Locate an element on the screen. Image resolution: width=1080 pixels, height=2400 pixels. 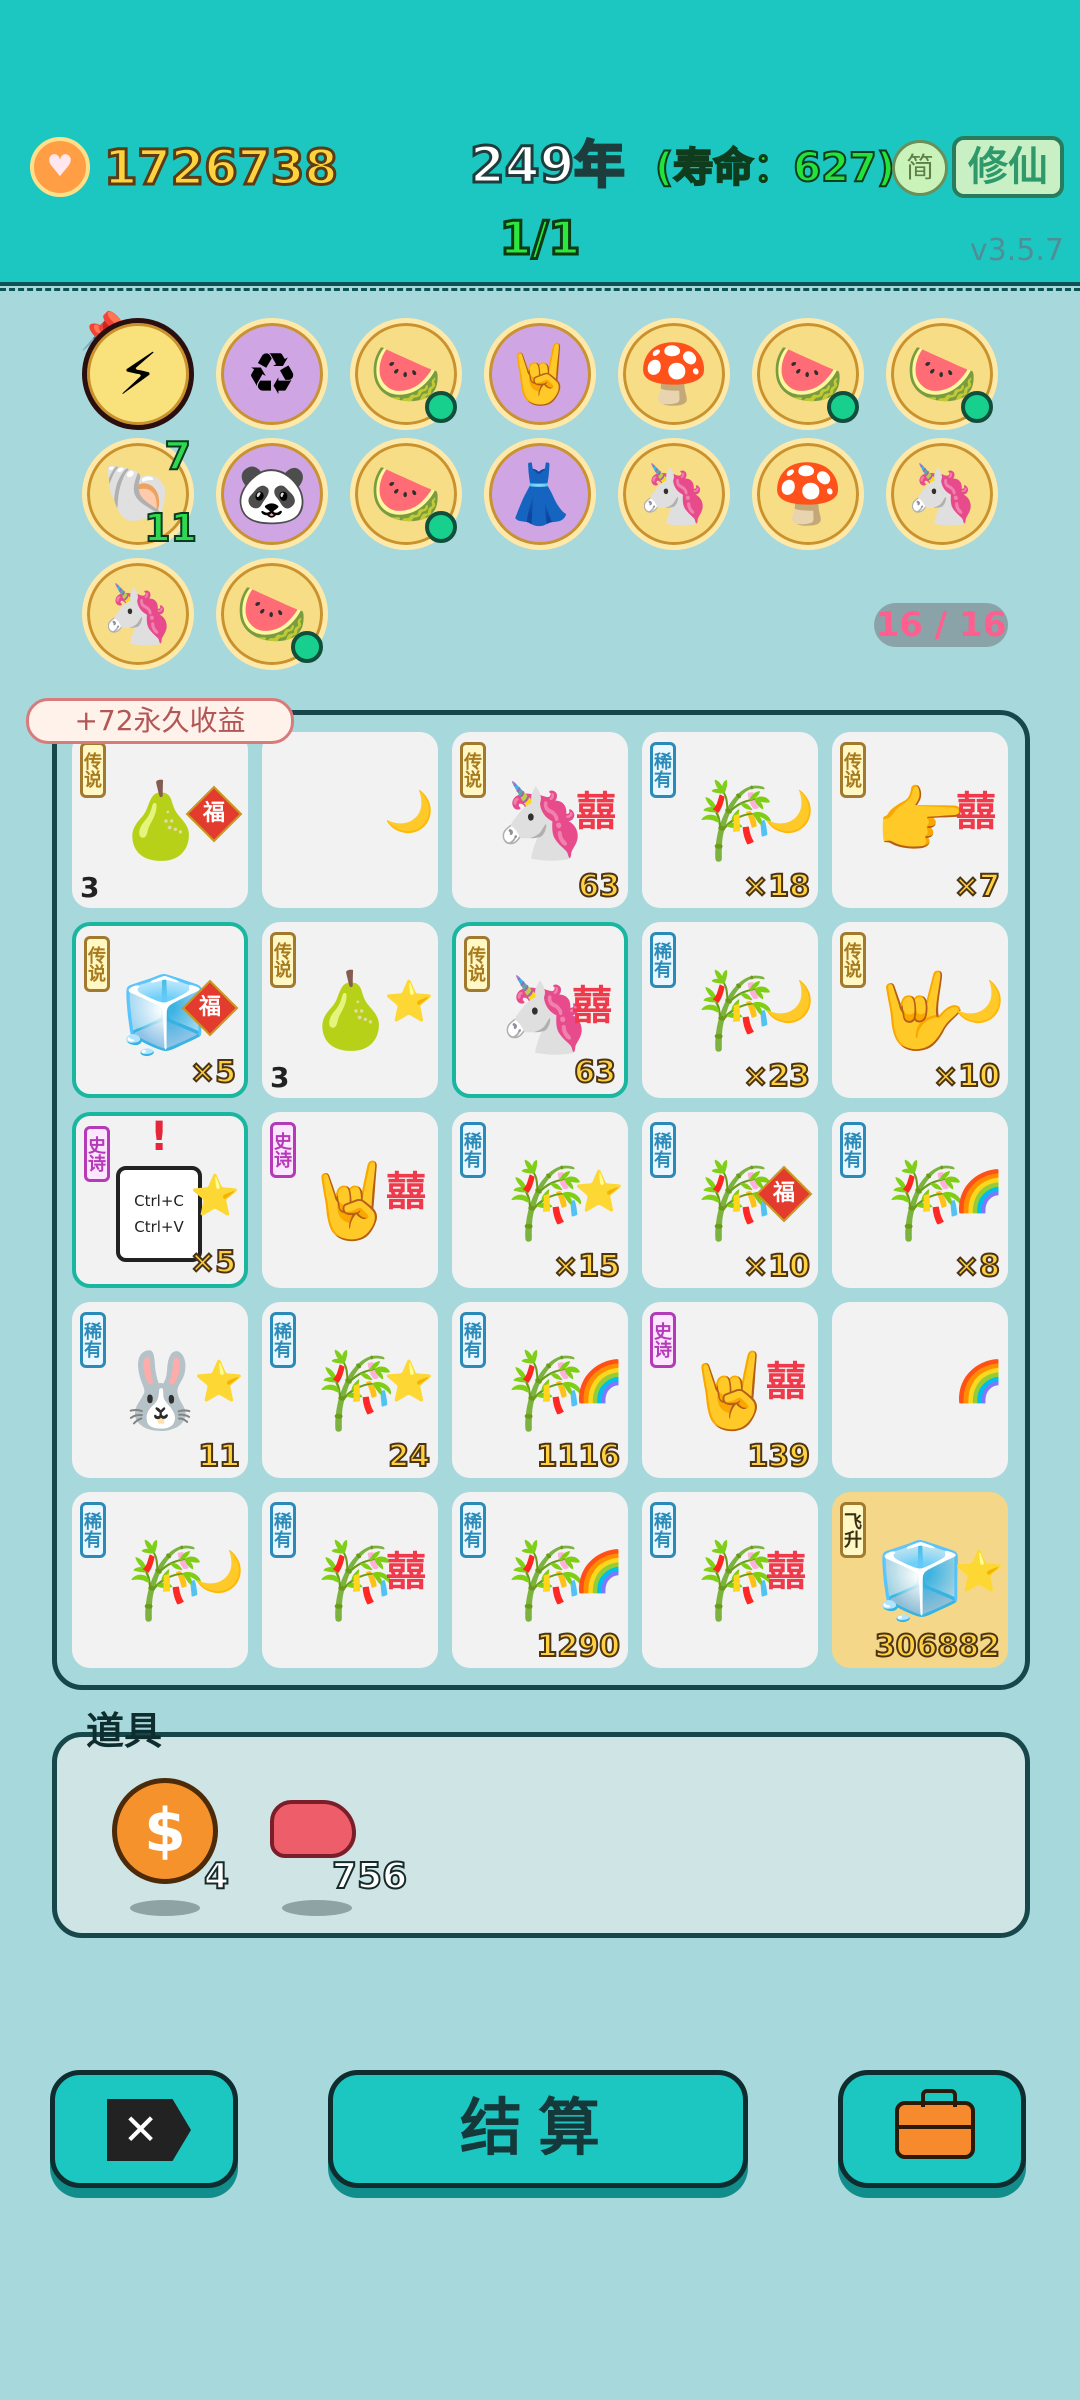
cell-value: 63 is located at coordinates (595, 1072).